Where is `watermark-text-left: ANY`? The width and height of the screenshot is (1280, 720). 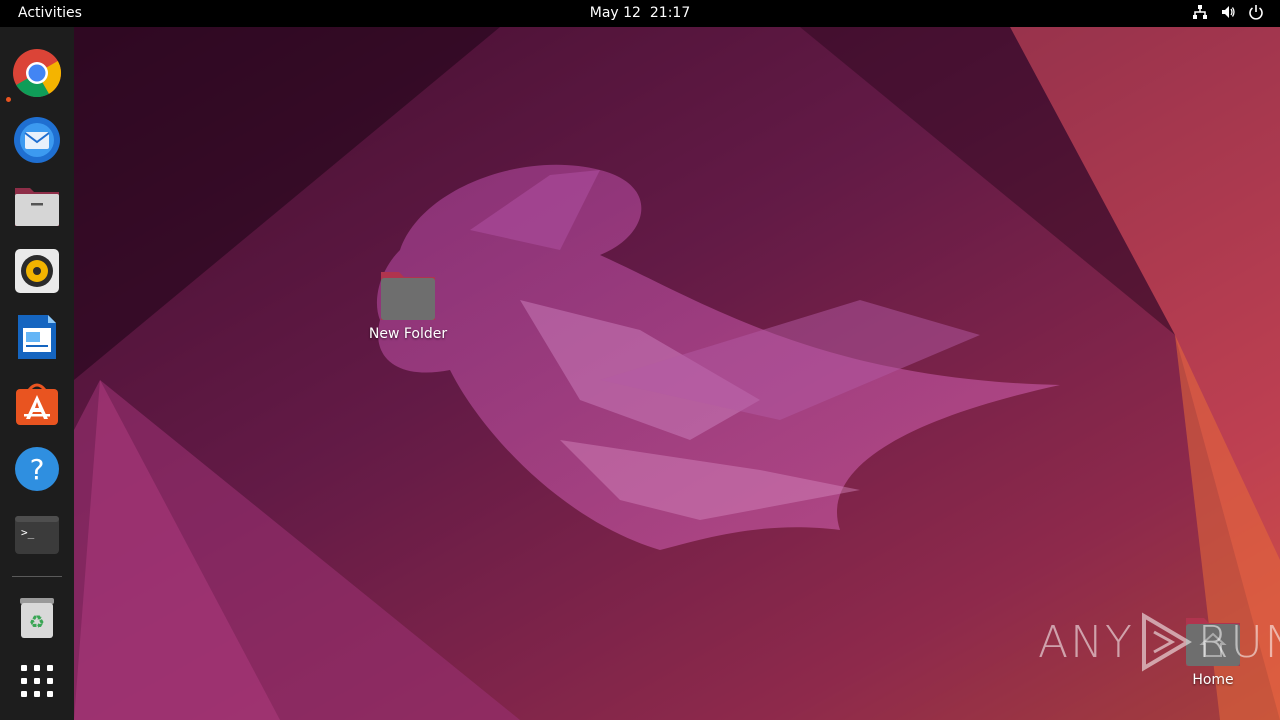
watermark-text-left: ANY is located at coordinates (1086, 642).